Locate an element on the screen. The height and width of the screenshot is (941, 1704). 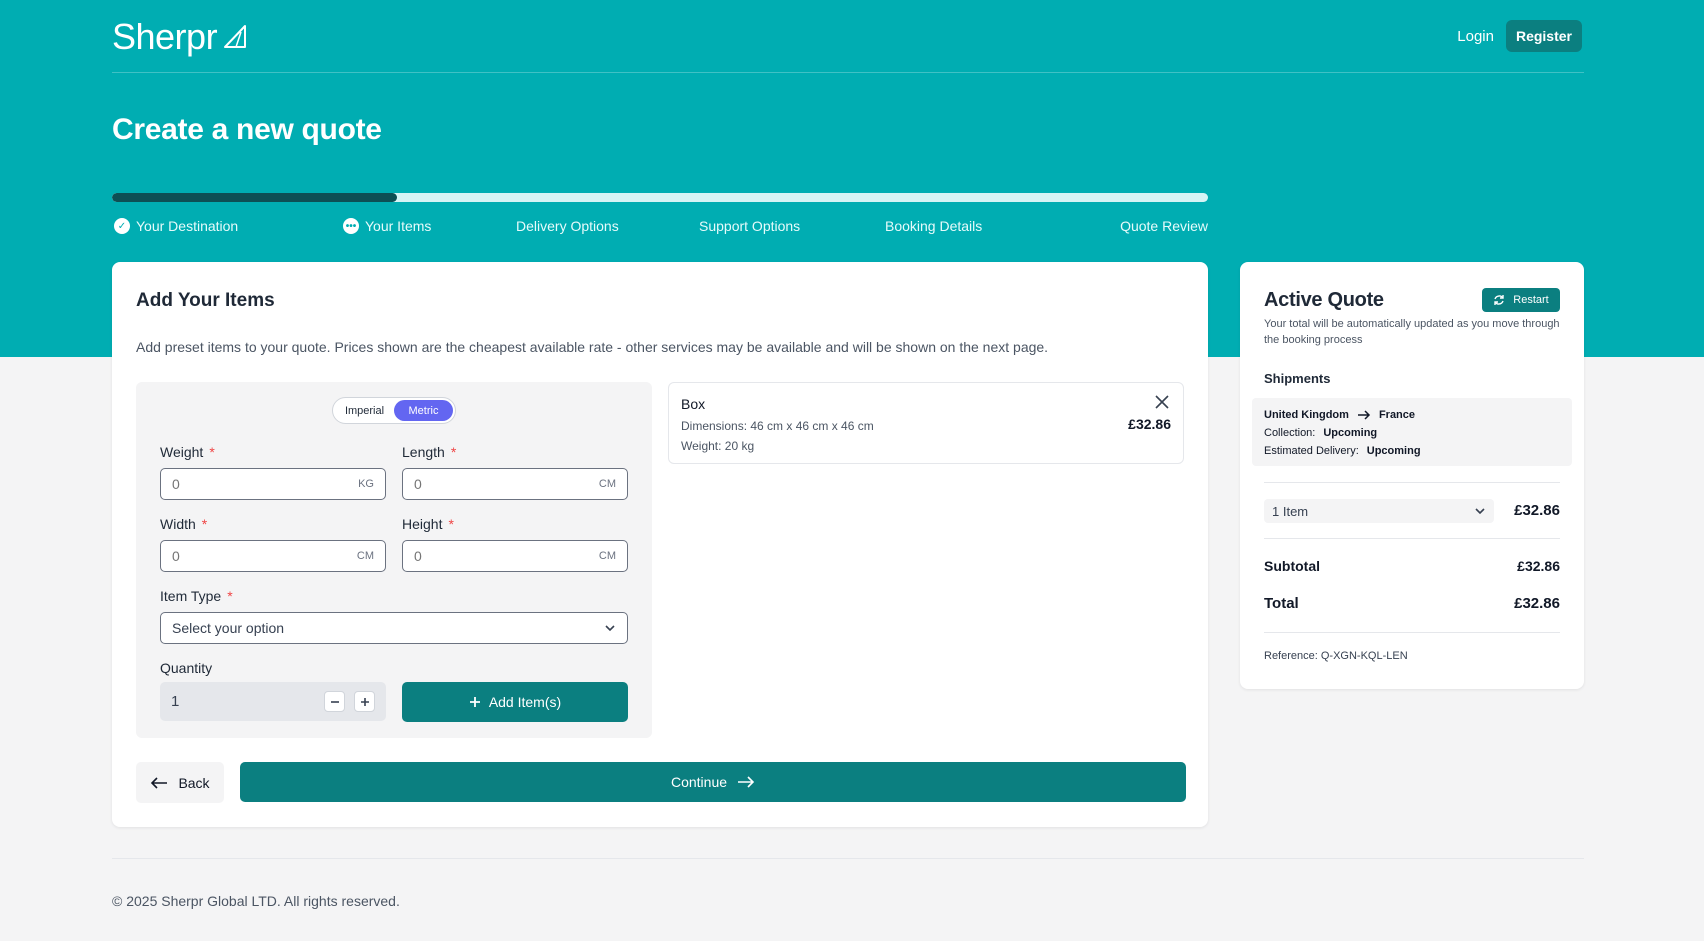
step-support-options: Support Options is located at coordinates (749, 226).